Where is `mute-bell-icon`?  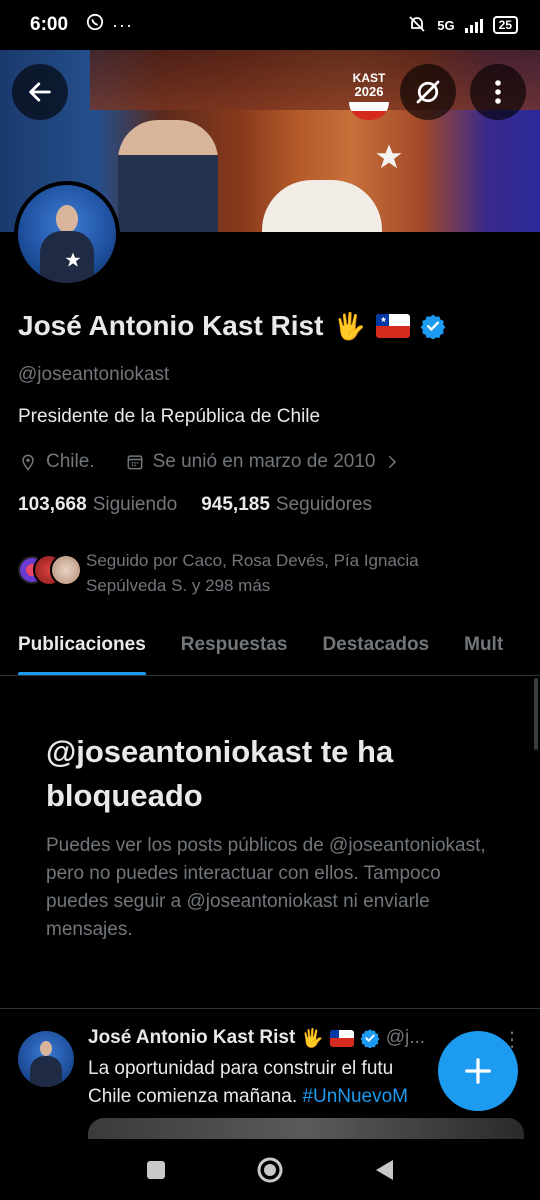
mute-bell-icon is located at coordinates (417, 25).